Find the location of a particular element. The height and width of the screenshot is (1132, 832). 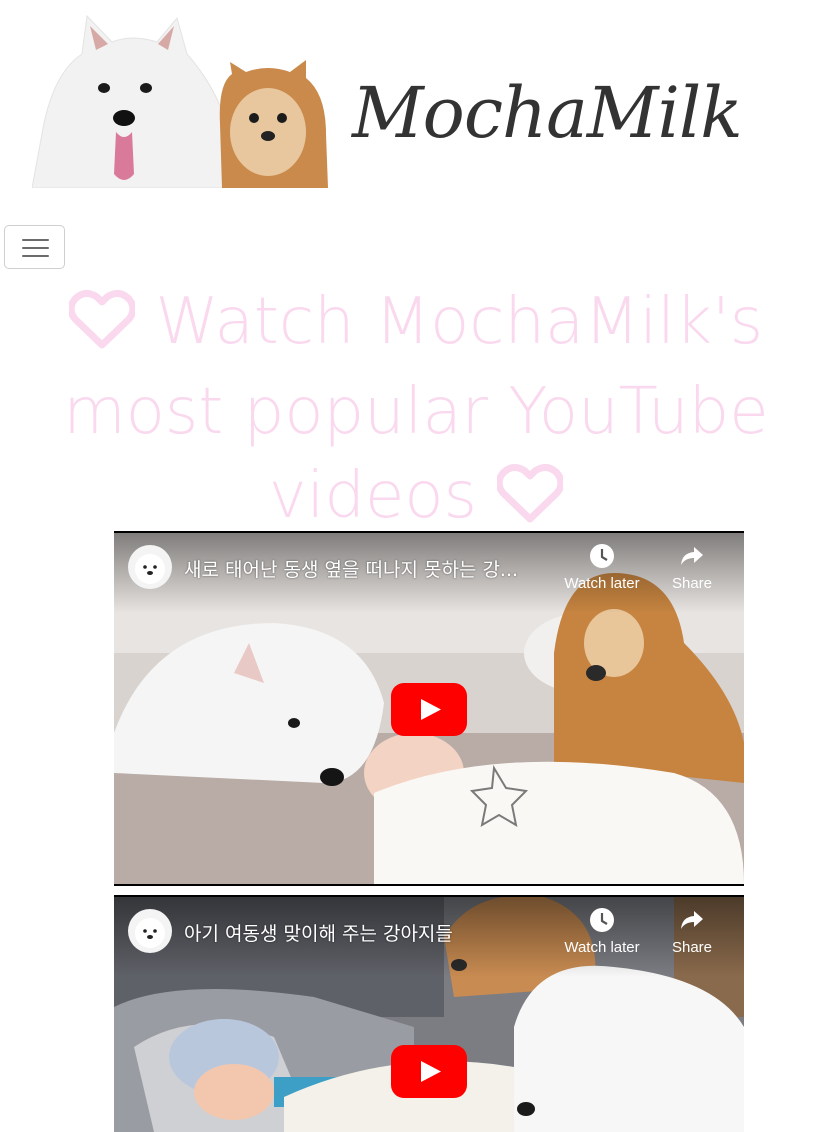

site-title: MochaMilk is located at coordinates (547, 113).